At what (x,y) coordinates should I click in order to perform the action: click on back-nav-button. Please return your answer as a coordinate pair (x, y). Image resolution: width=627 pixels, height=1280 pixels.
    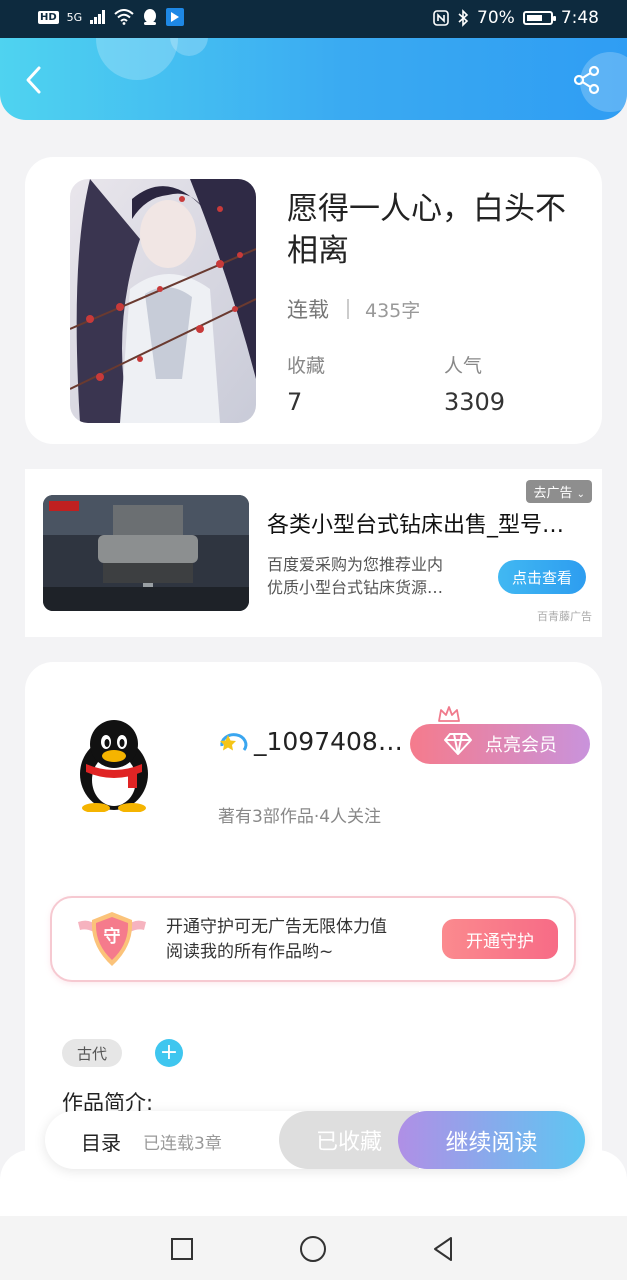
    Looking at the image, I should click on (443, 1249).